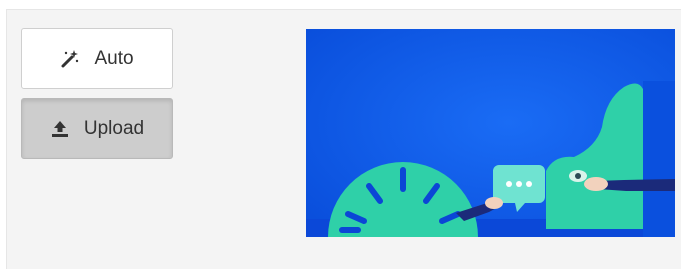  I want to click on upload-button: Upload, so click(97, 128).